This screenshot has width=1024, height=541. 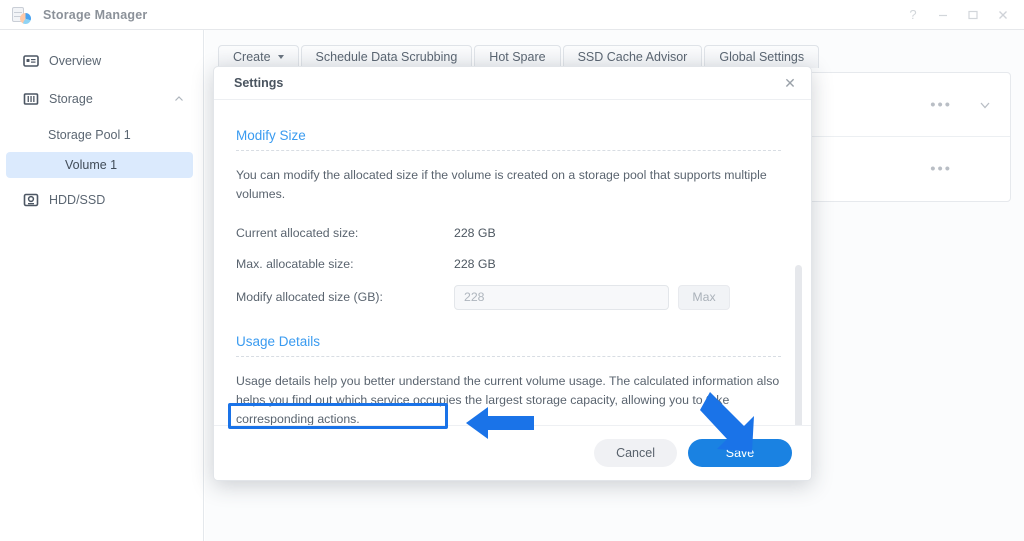 I want to click on sidebar-item-label: HDD/SSD, so click(x=77, y=199).